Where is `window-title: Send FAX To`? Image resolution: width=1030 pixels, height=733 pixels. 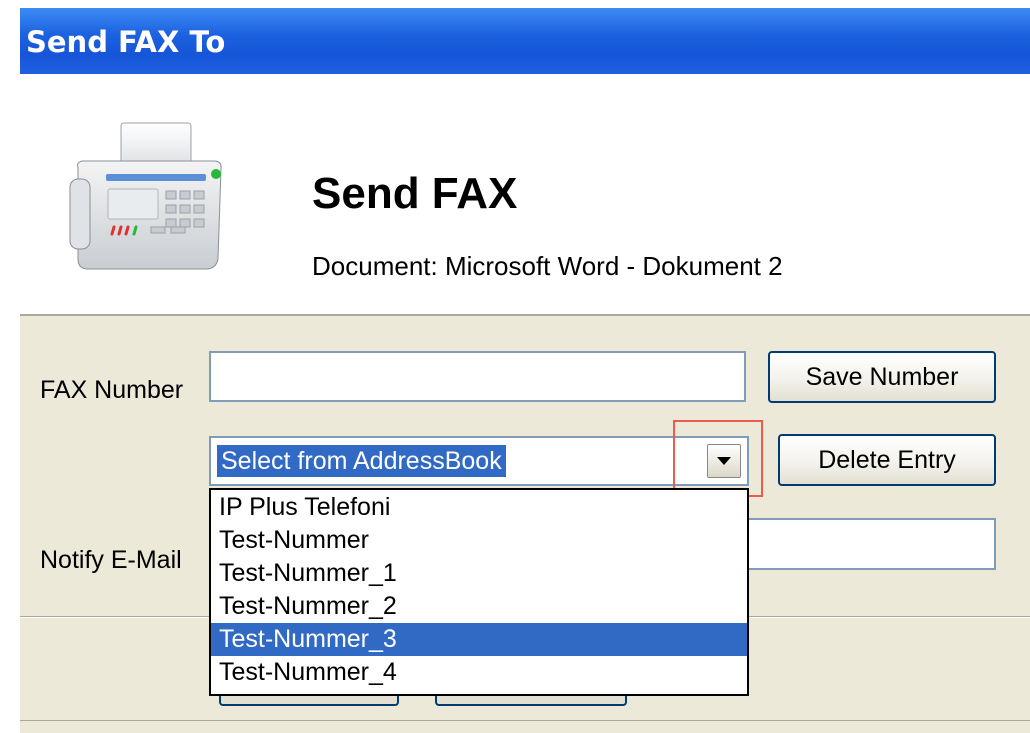 window-title: Send FAX To is located at coordinates (126, 42).